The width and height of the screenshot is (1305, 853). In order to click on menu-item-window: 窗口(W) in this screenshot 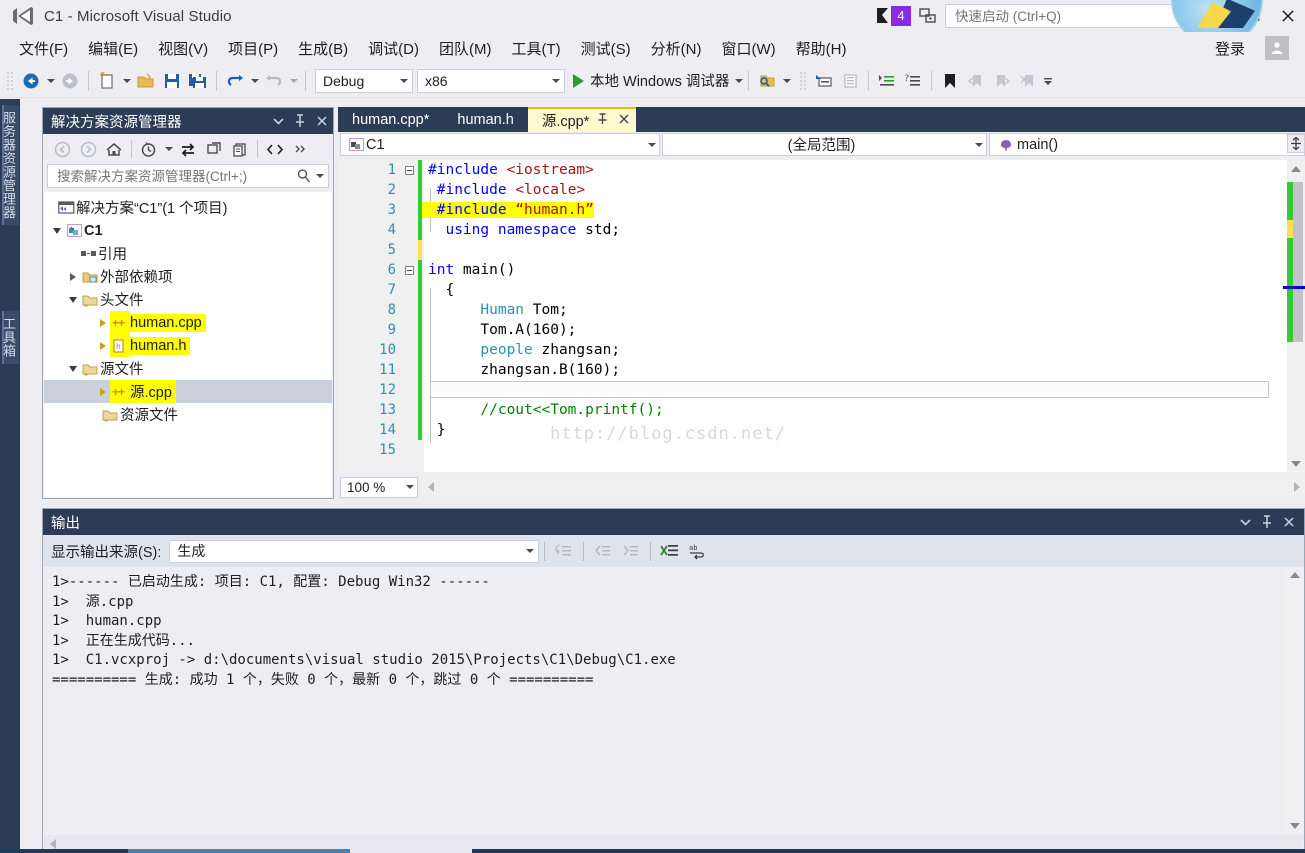, I will do `click(748, 48)`.